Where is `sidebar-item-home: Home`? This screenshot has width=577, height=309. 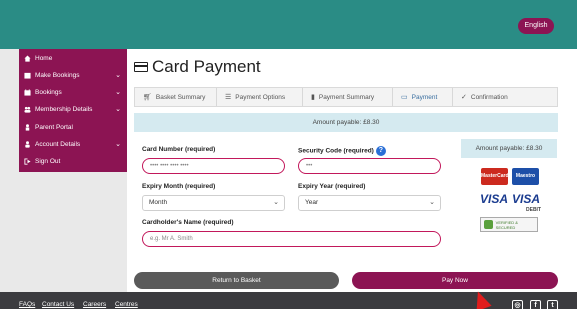 sidebar-item-home: Home is located at coordinates (73, 58).